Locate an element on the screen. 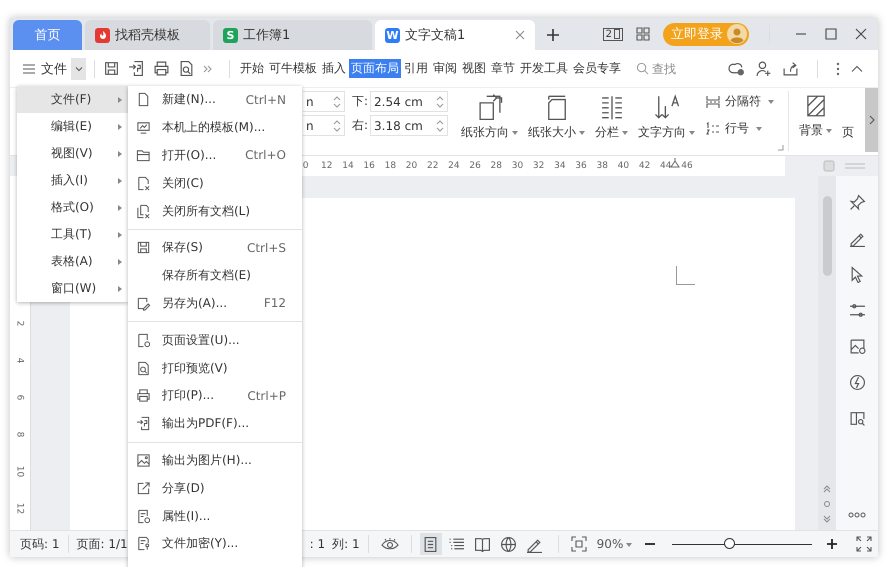 The height and width of the screenshot is (567, 888). line-number-icon is located at coordinates (713, 128).